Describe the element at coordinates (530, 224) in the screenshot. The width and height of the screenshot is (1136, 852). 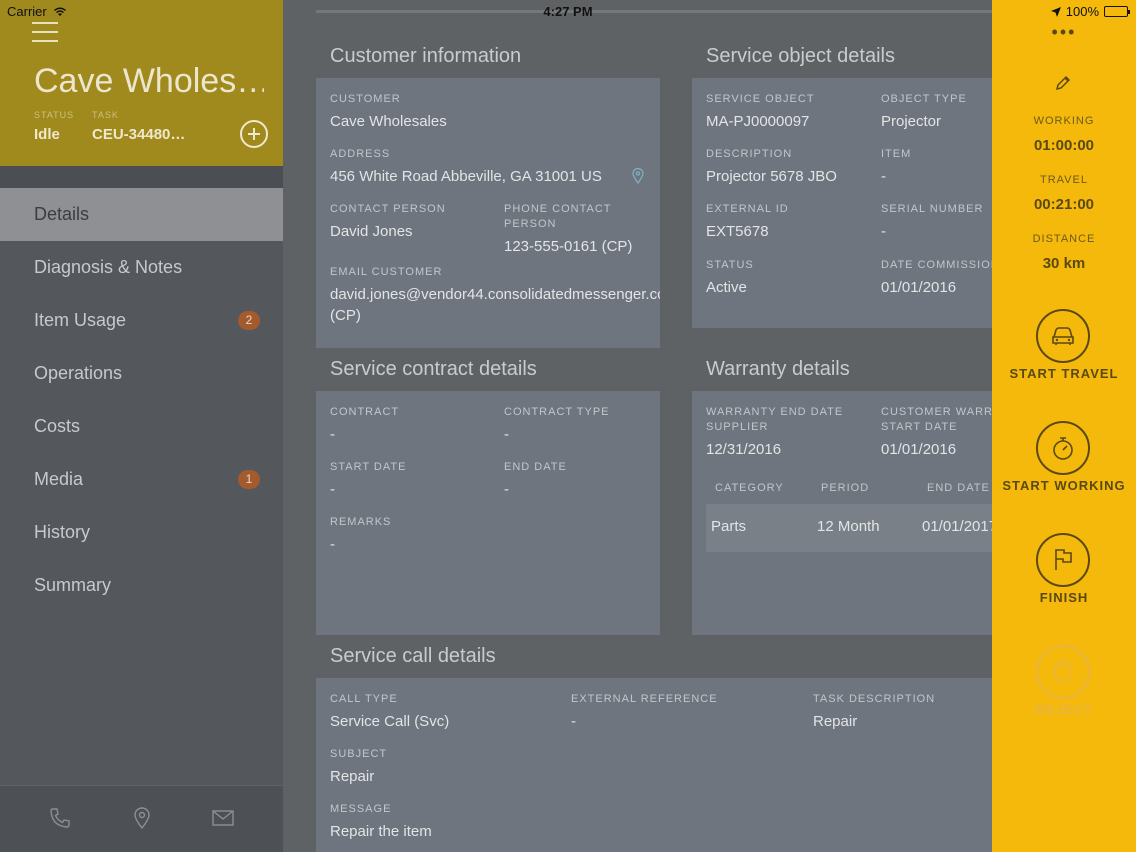
I see `field-label: PERSON` at that location.